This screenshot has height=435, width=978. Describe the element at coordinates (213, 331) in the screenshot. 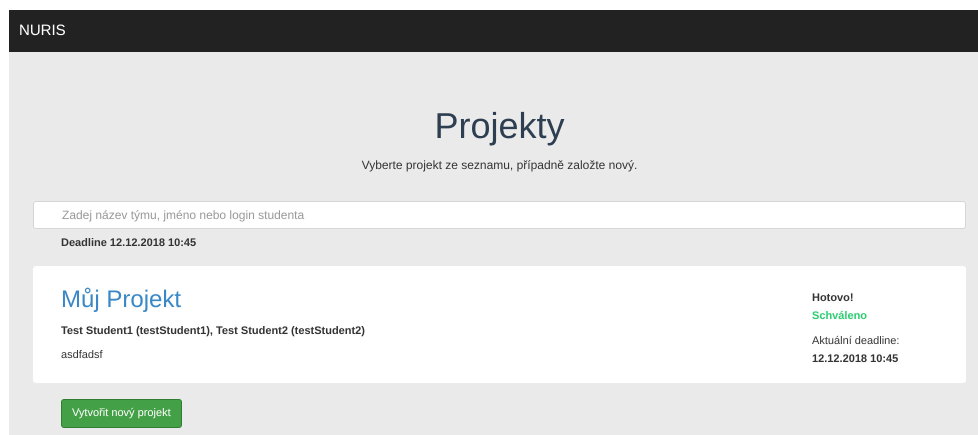

I see `project-members: Test Student1 (testStudent1), Test Student2 (testStudent2)` at that location.